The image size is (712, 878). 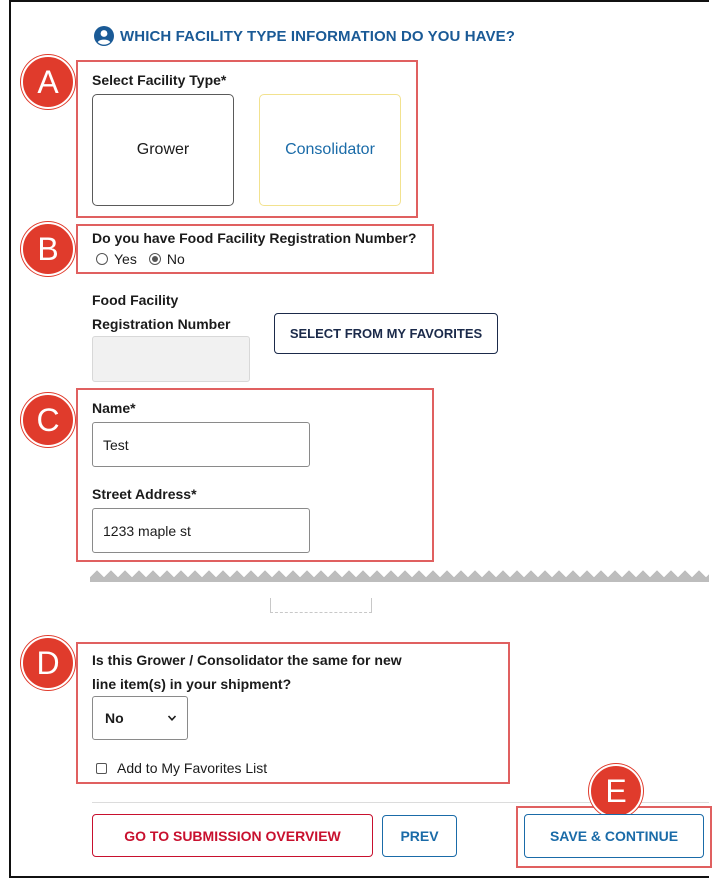 What do you see at coordinates (48, 249) in the screenshot?
I see `annotation-badge-b: B` at bounding box center [48, 249].